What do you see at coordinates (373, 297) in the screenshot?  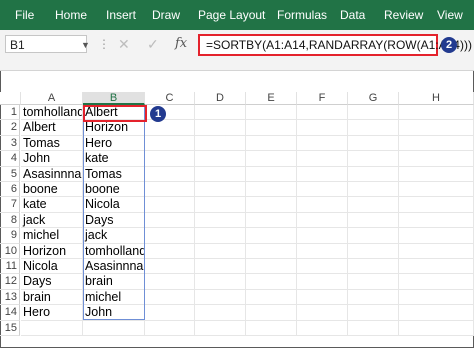 I see `cell-g13` at bounding box center [373, 297].